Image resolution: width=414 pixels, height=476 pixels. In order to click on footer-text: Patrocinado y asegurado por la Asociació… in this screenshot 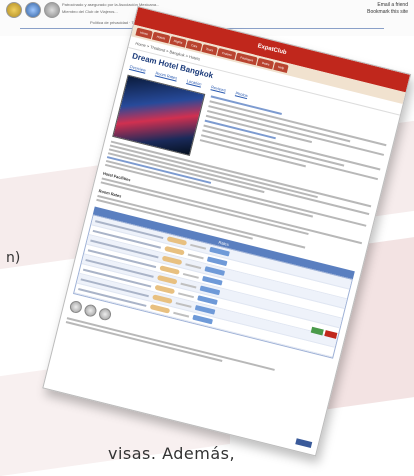, I will do `click(111, 4)`.